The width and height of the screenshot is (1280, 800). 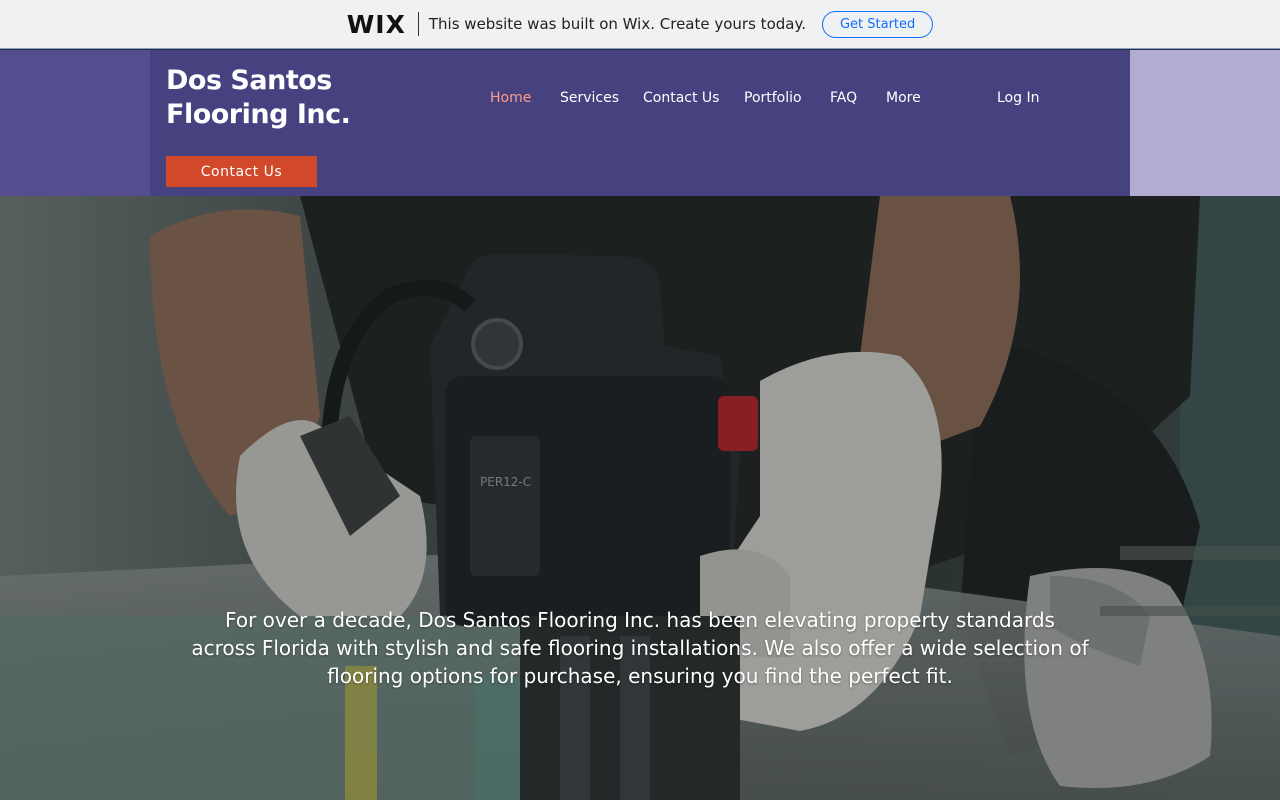 What do you see at coordinates (877, 24) in the screenshot?
I see `get-started-button: Get Started` at bounding box center [877, 24].